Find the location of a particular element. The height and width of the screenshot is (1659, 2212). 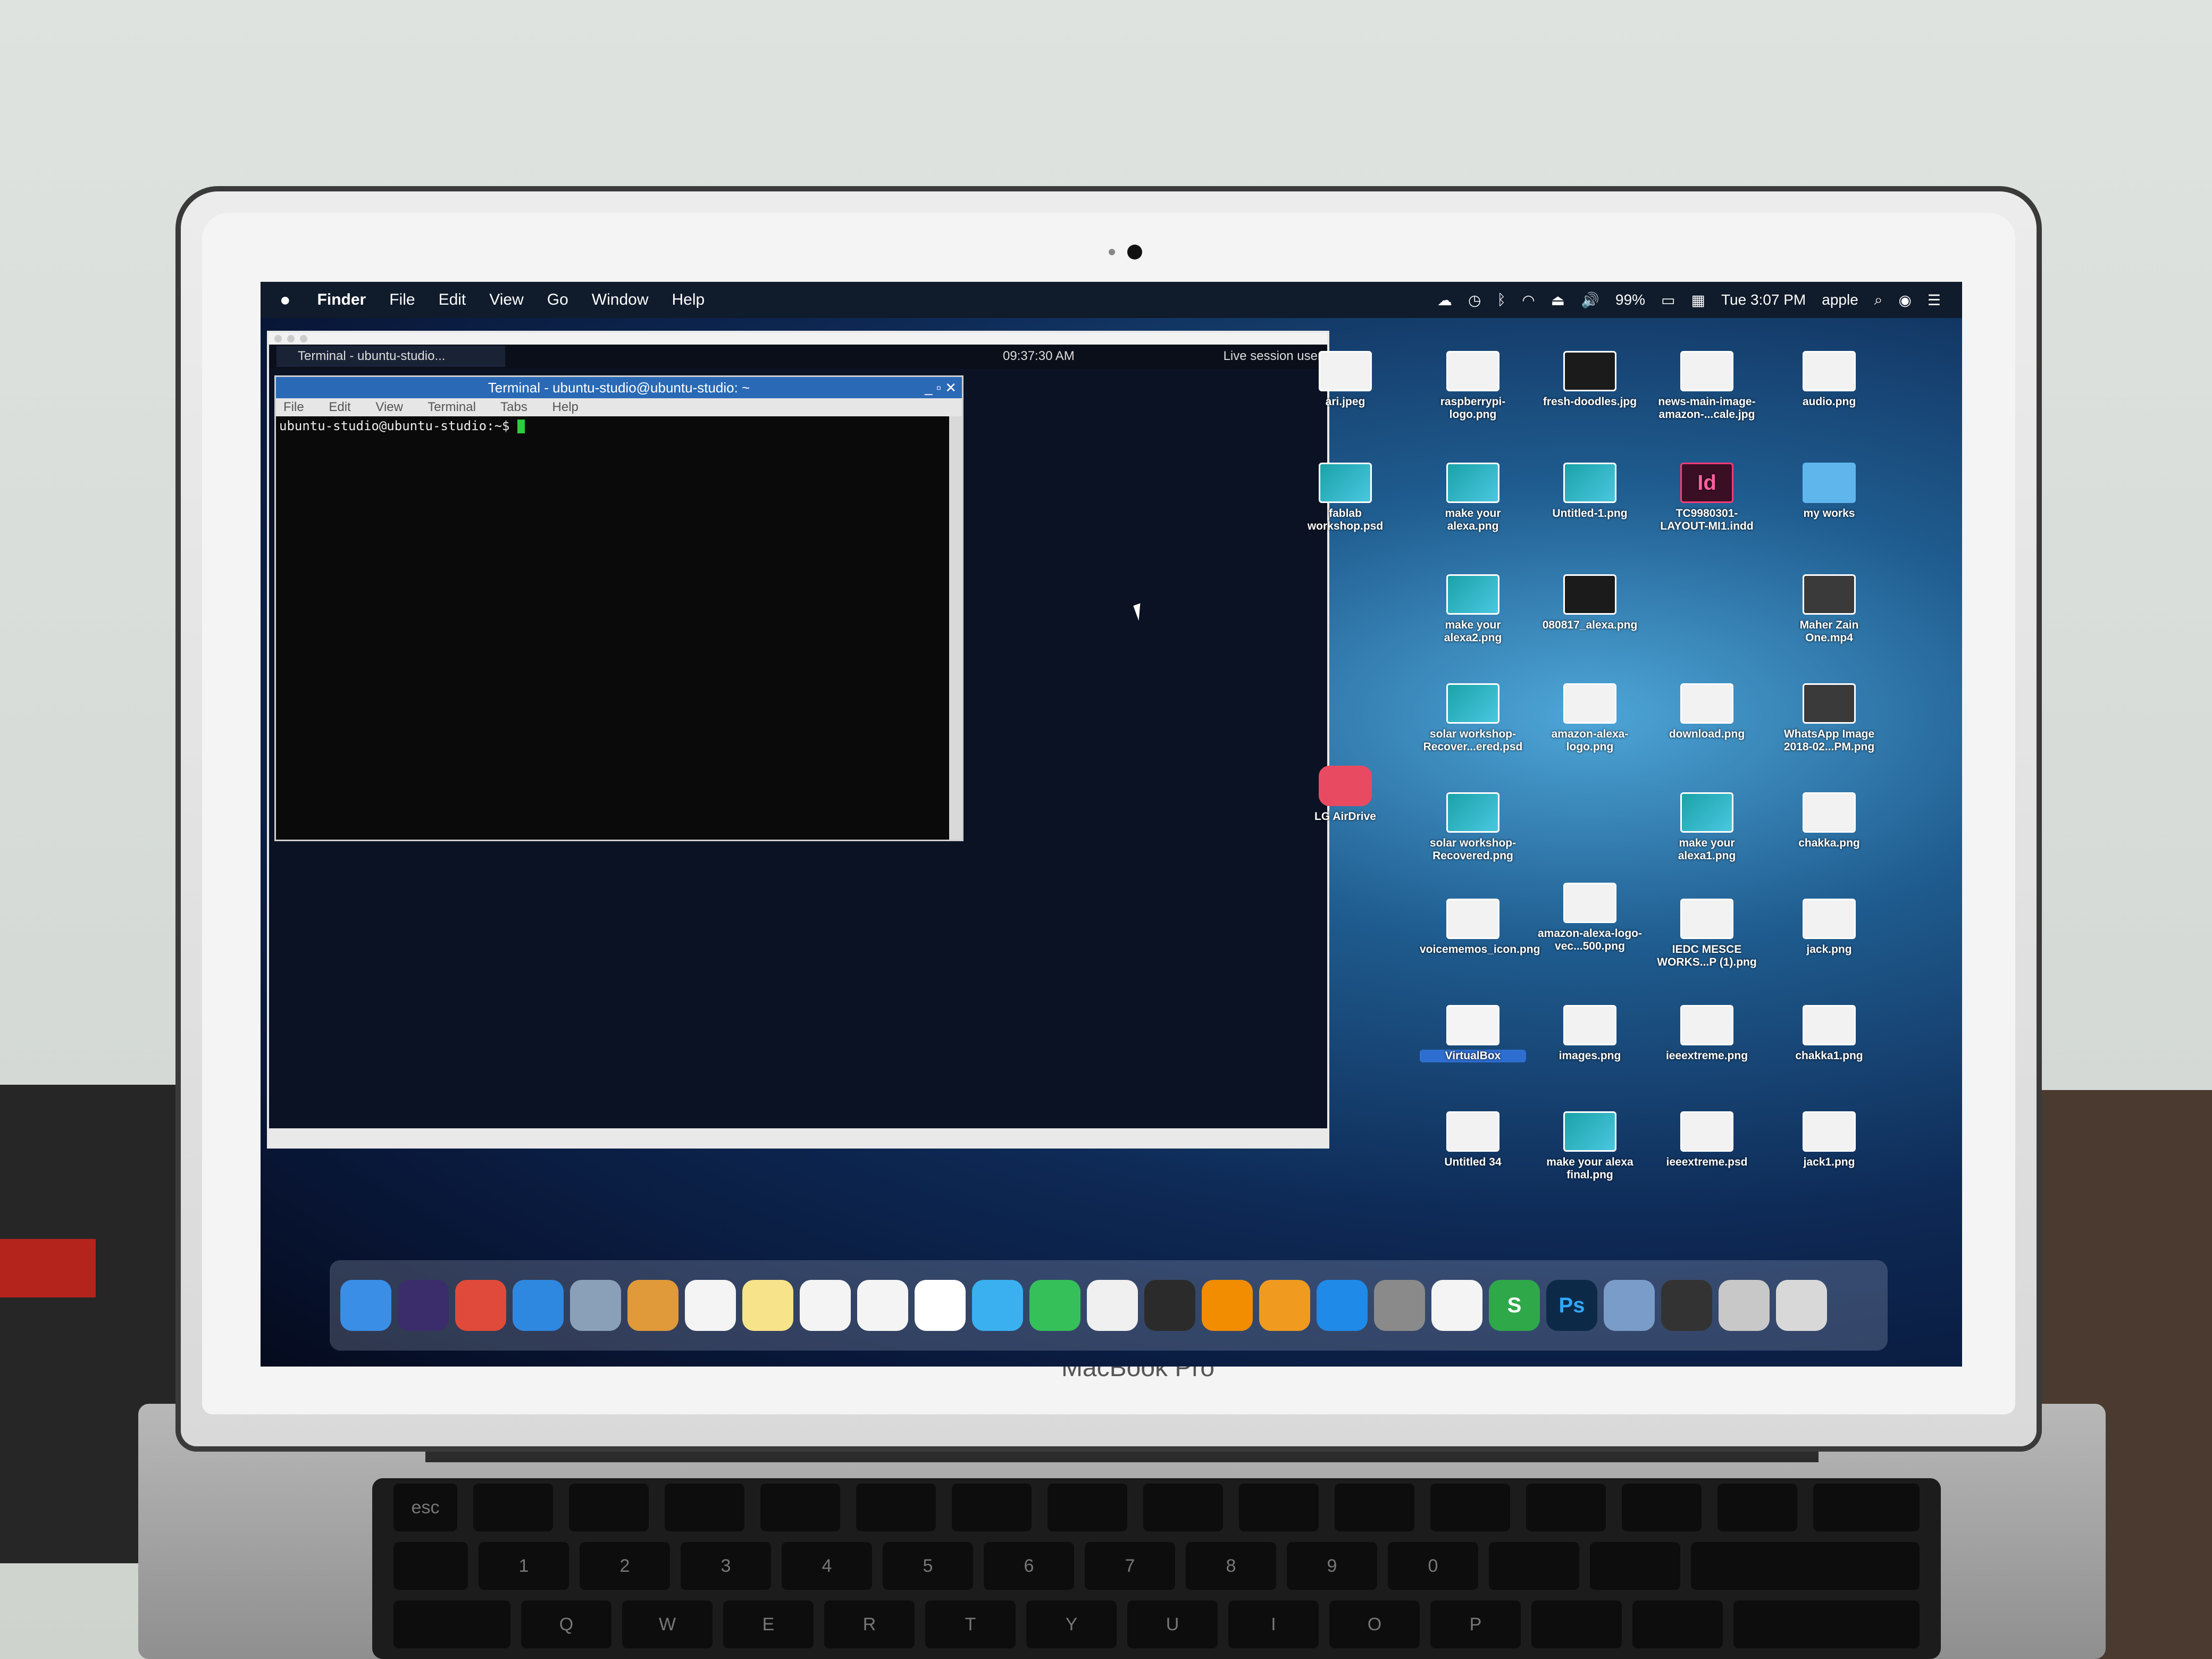

desktop-icon-label: chakka1.png is located at coordinates (1829, 1056).